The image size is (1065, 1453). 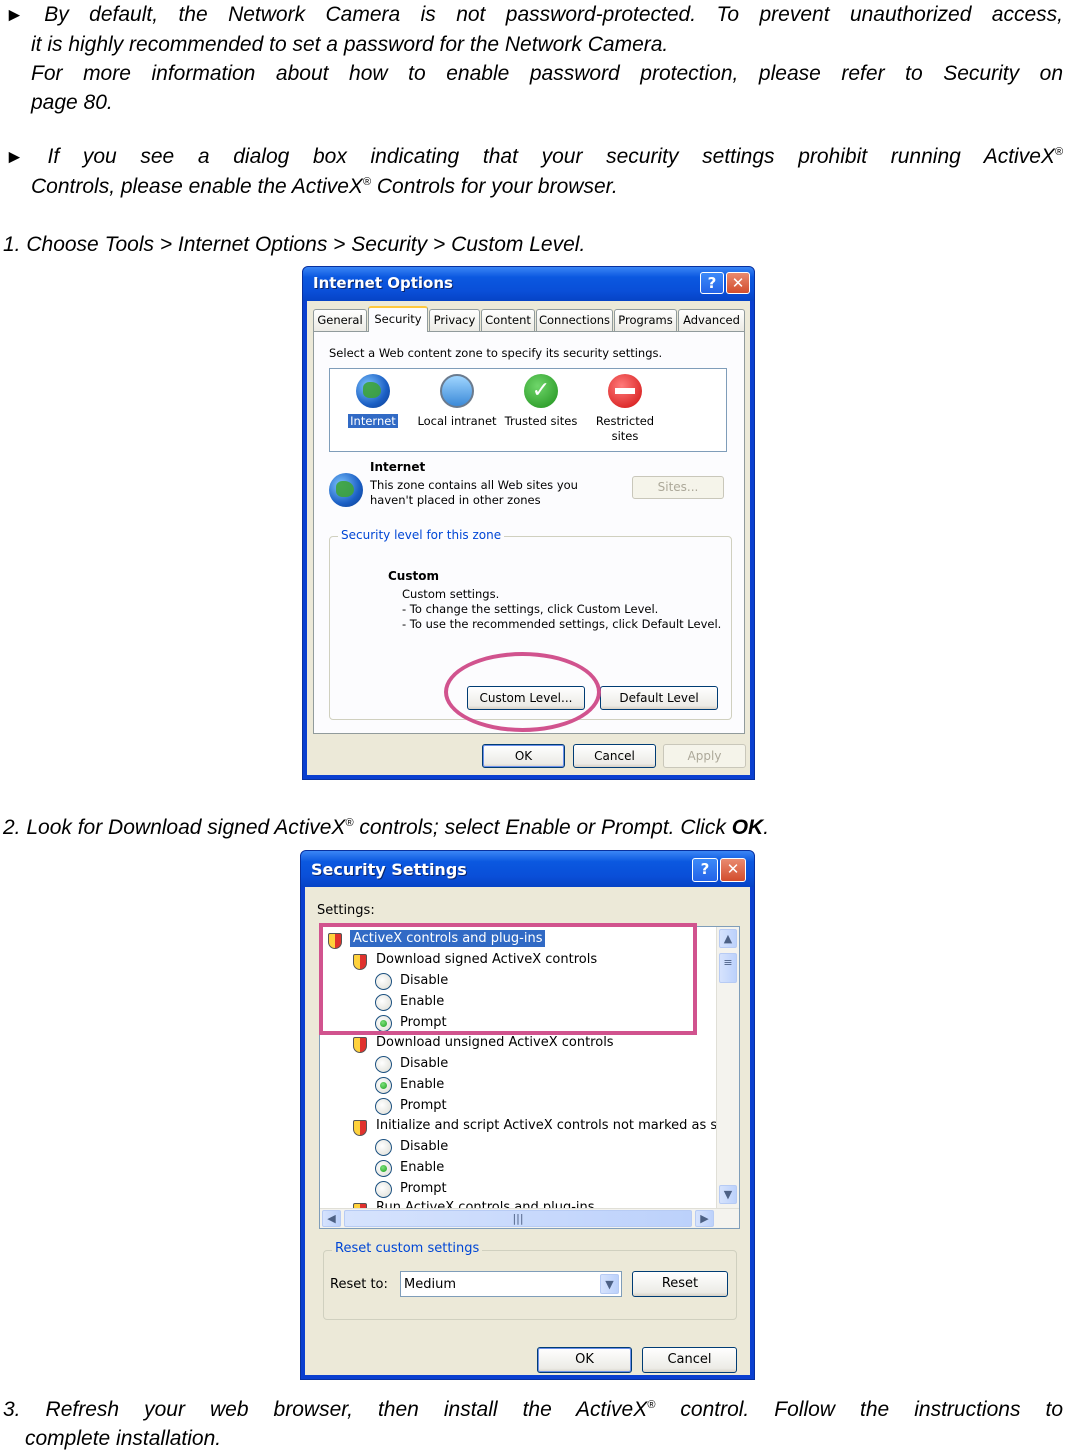 I want to click on shield-icon, so click(x=360, y=1128).